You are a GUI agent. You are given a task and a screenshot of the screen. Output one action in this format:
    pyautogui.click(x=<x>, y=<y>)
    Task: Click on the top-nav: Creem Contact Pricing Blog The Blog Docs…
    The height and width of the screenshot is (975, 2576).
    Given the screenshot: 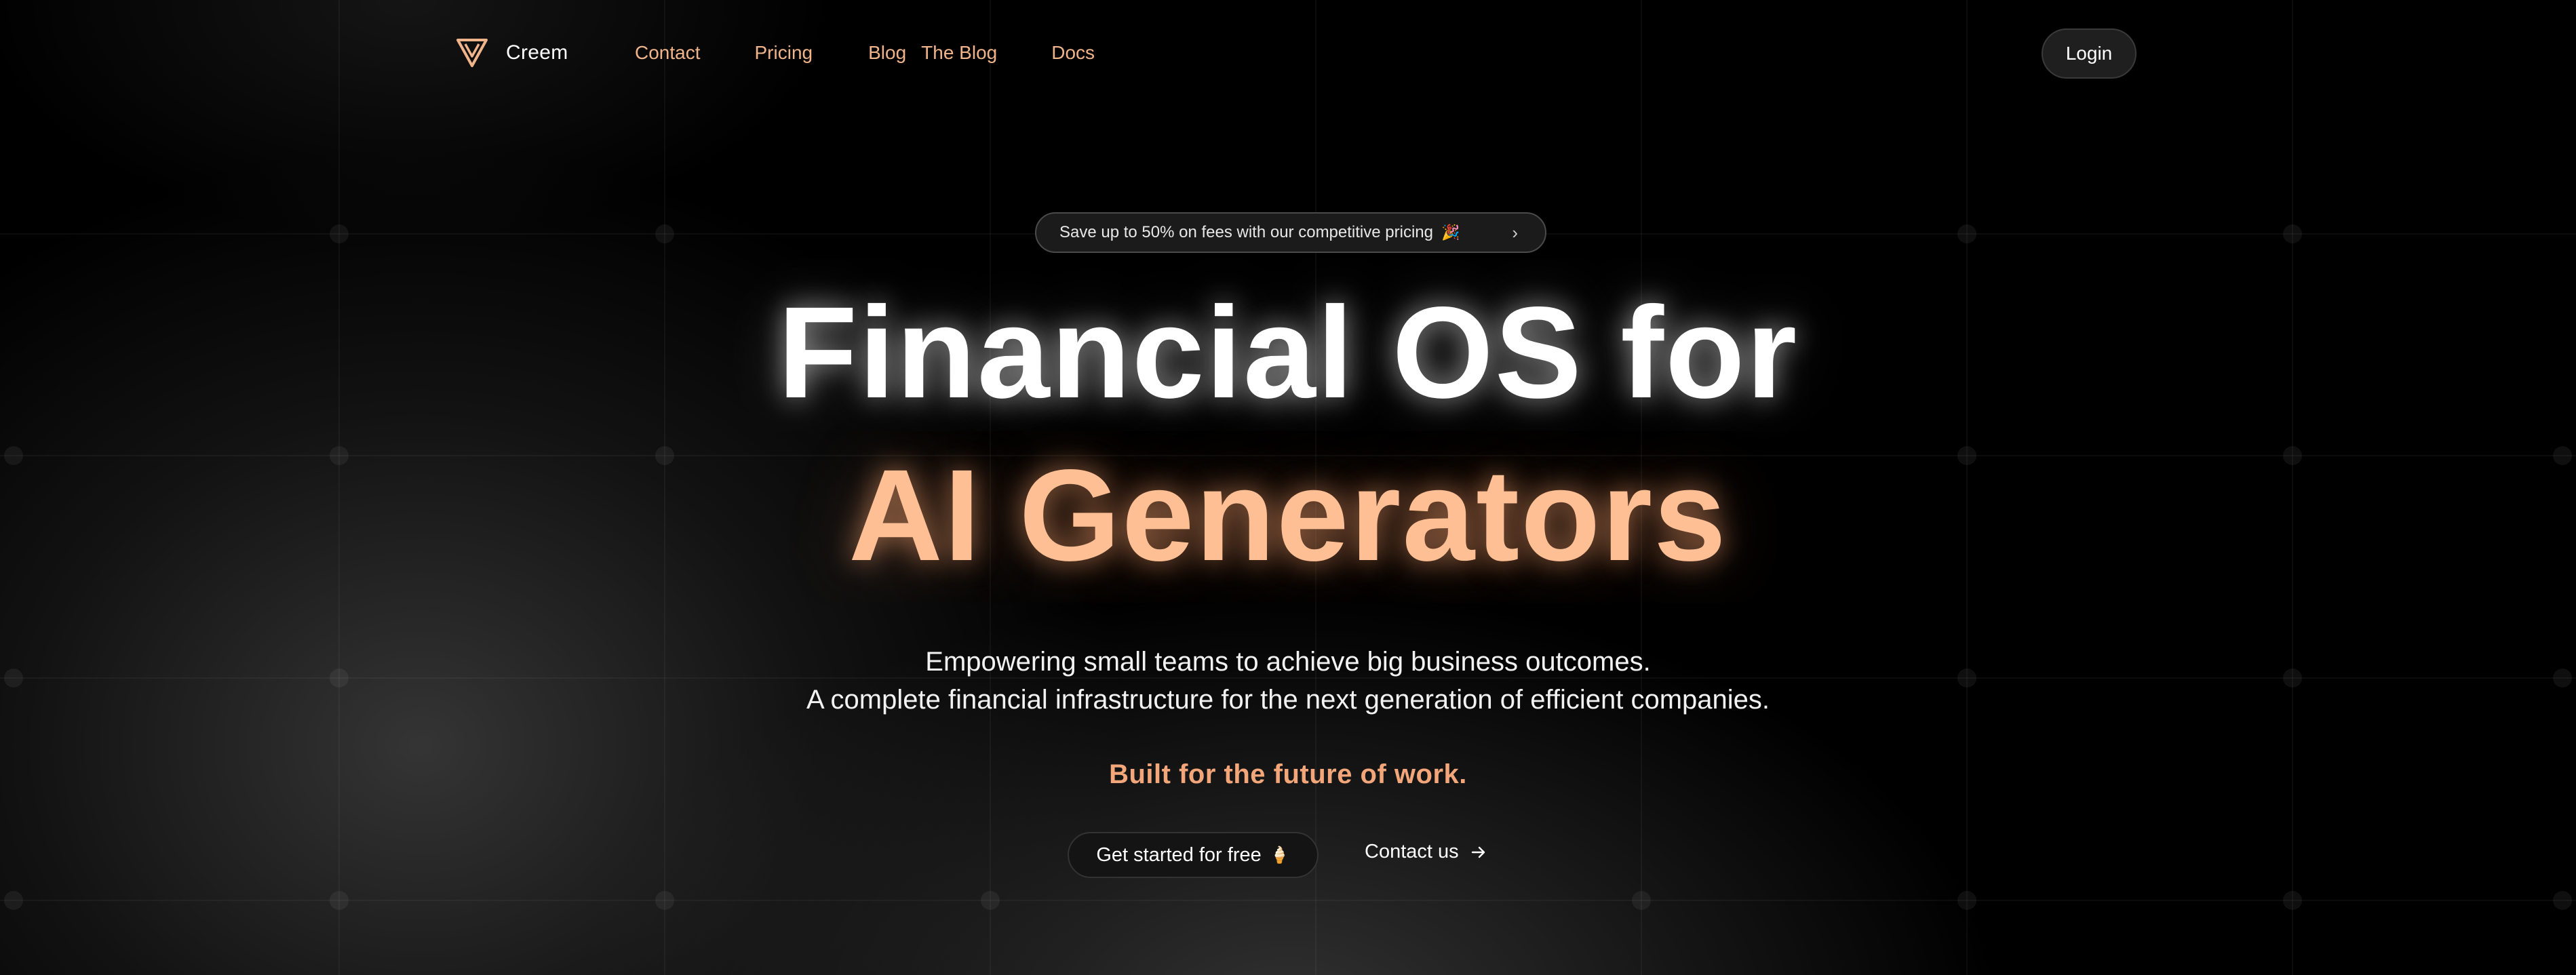 What is the action you would take?
    pyautogui.click(x=1288, y=54)
    